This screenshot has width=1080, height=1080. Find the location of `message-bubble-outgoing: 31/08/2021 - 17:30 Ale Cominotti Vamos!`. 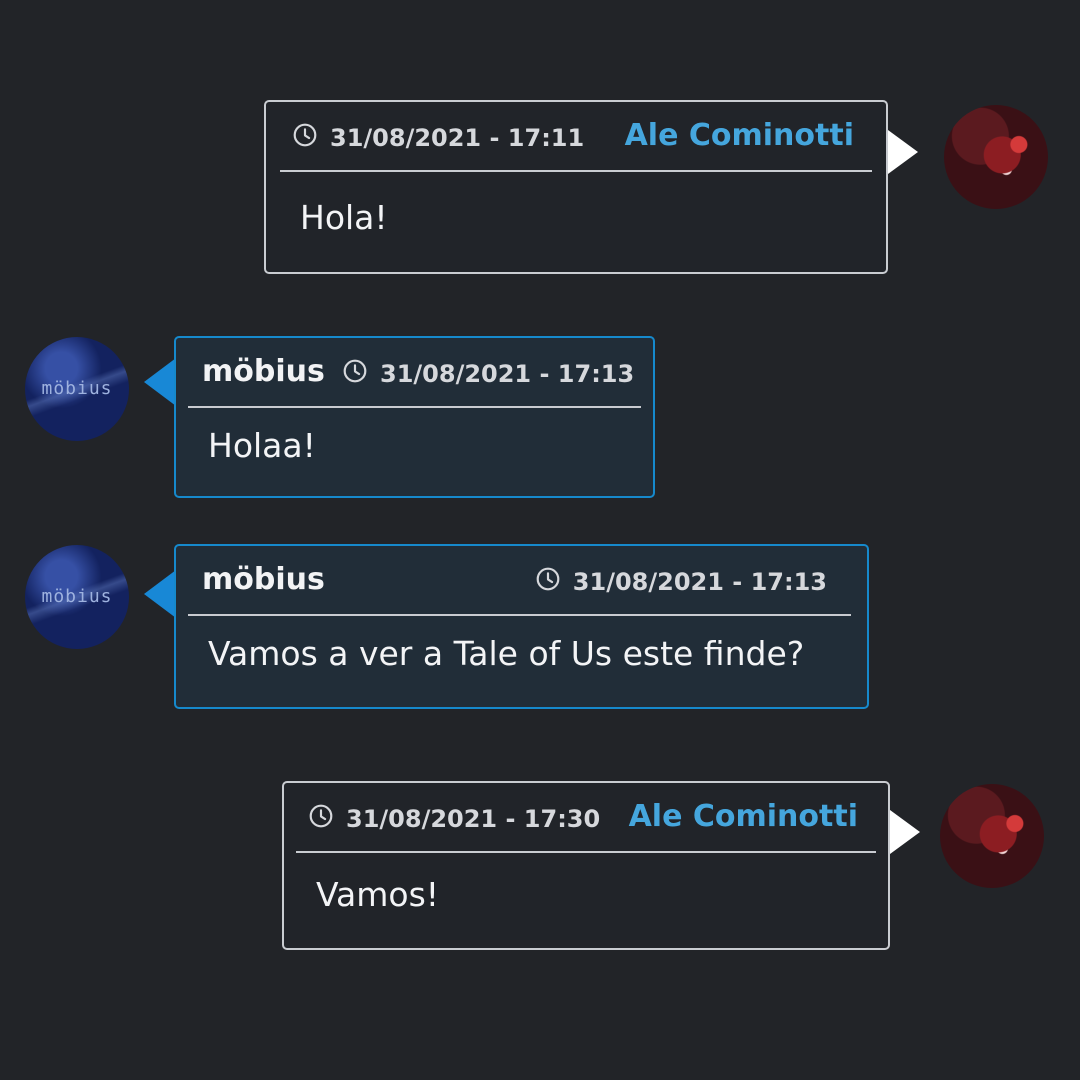

message-bubble-outgoing: 31/08/2021 - 17:30 Ale Cominotti Vamos! is located at coordinates (586, 865).